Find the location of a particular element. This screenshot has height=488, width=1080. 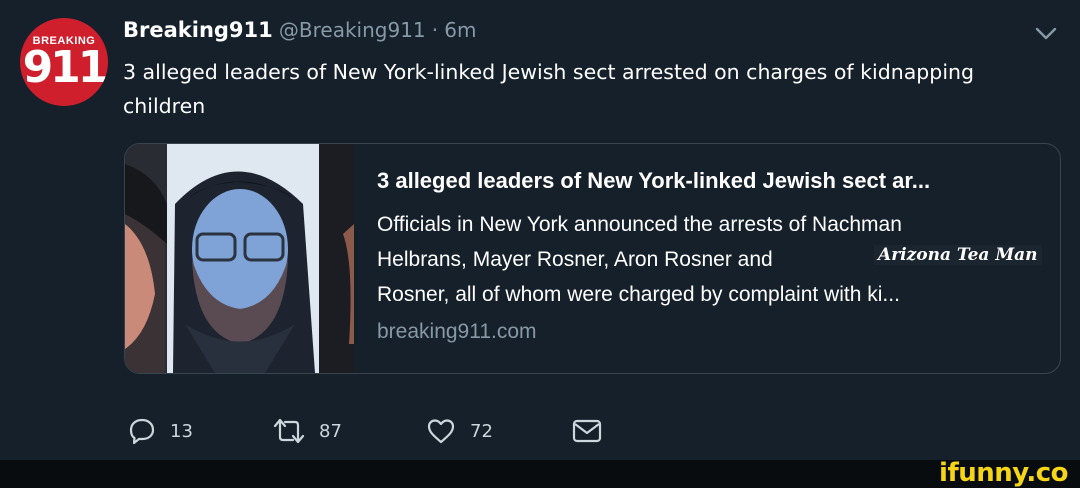

reply-button: 13 is located at coordinates (160, 431).